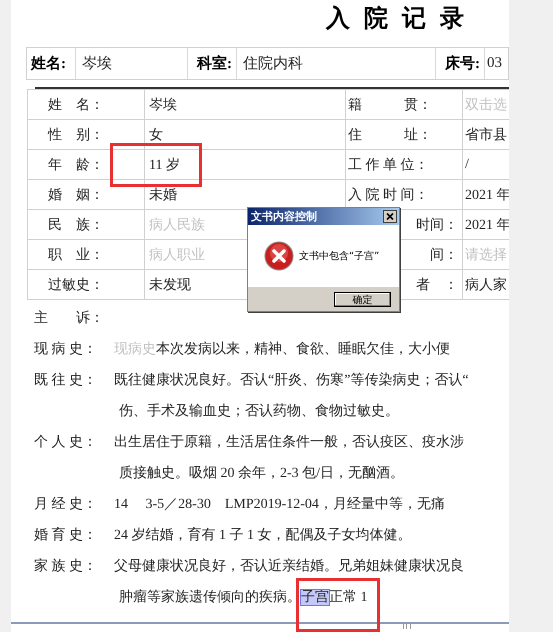  I want to click on paragraph-text: 现病史, so click(135, 349).